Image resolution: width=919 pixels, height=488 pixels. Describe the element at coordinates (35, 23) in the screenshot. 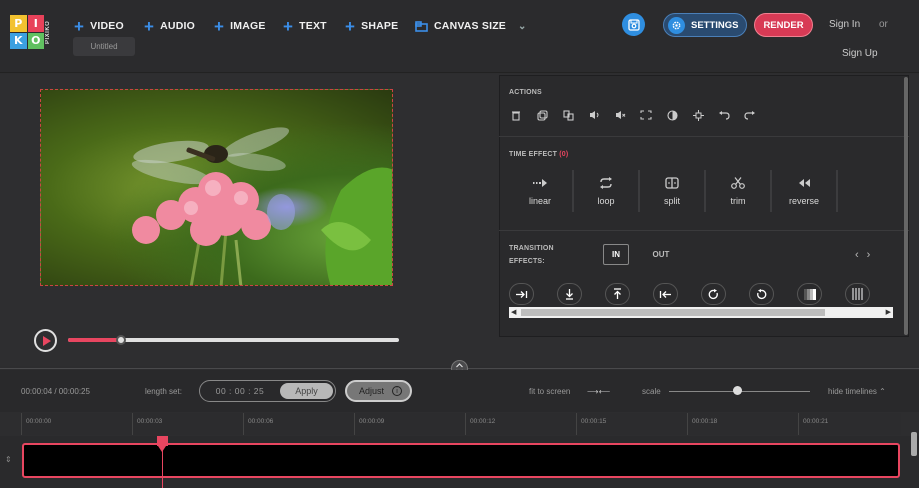

I see `logo-cell: I` at that location.